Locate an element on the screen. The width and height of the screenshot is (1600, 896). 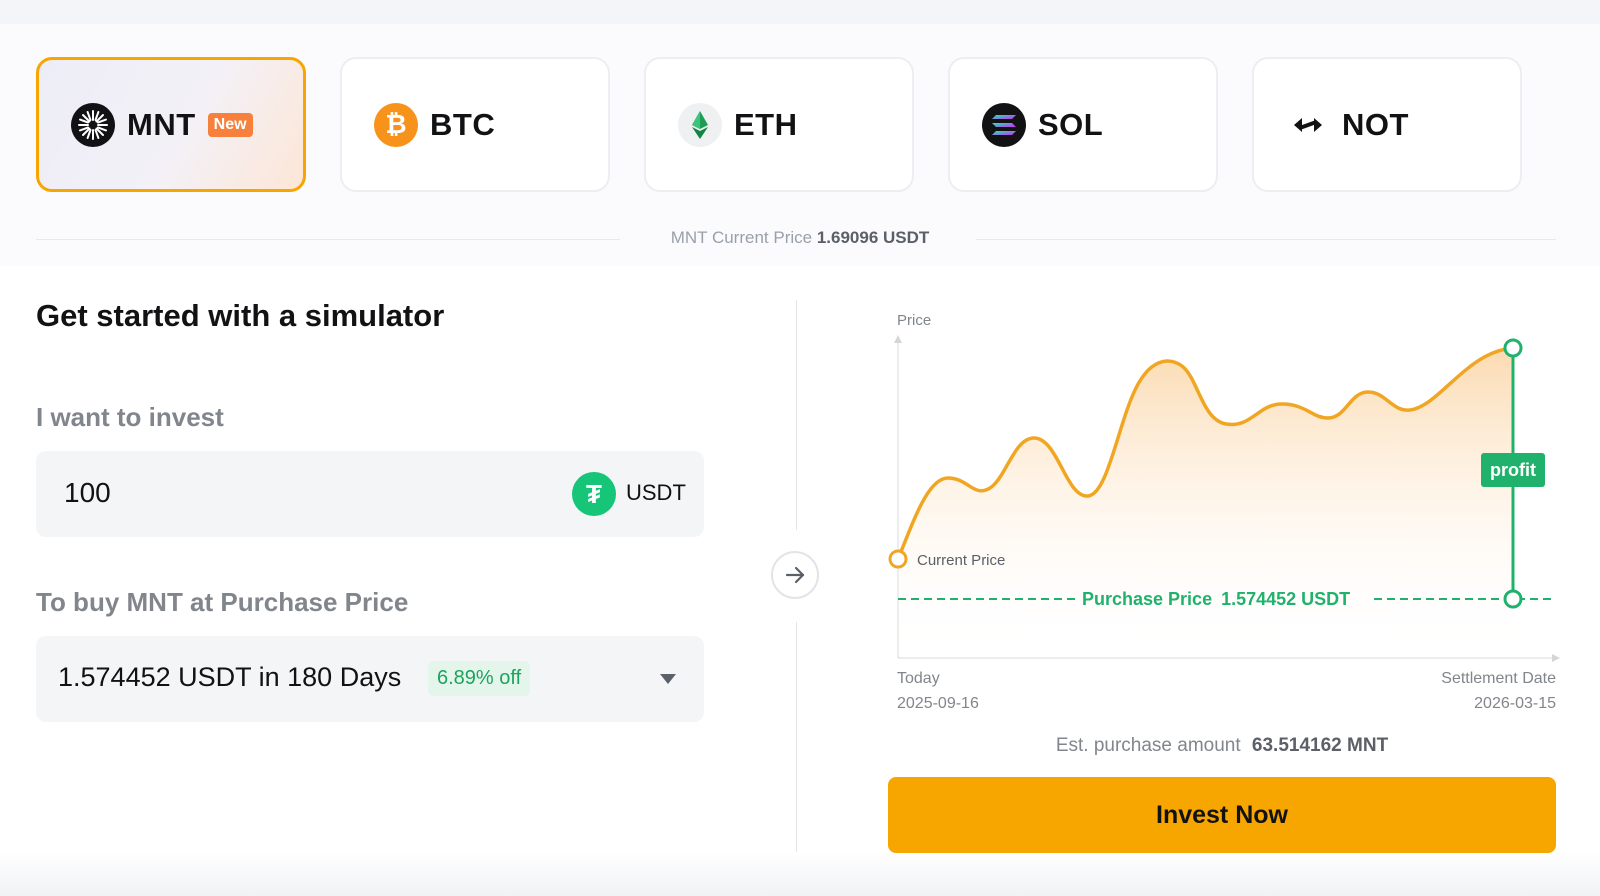
current-price-info: MNT Current Price 1.69096 USDT is located at coordinates (800, 238).